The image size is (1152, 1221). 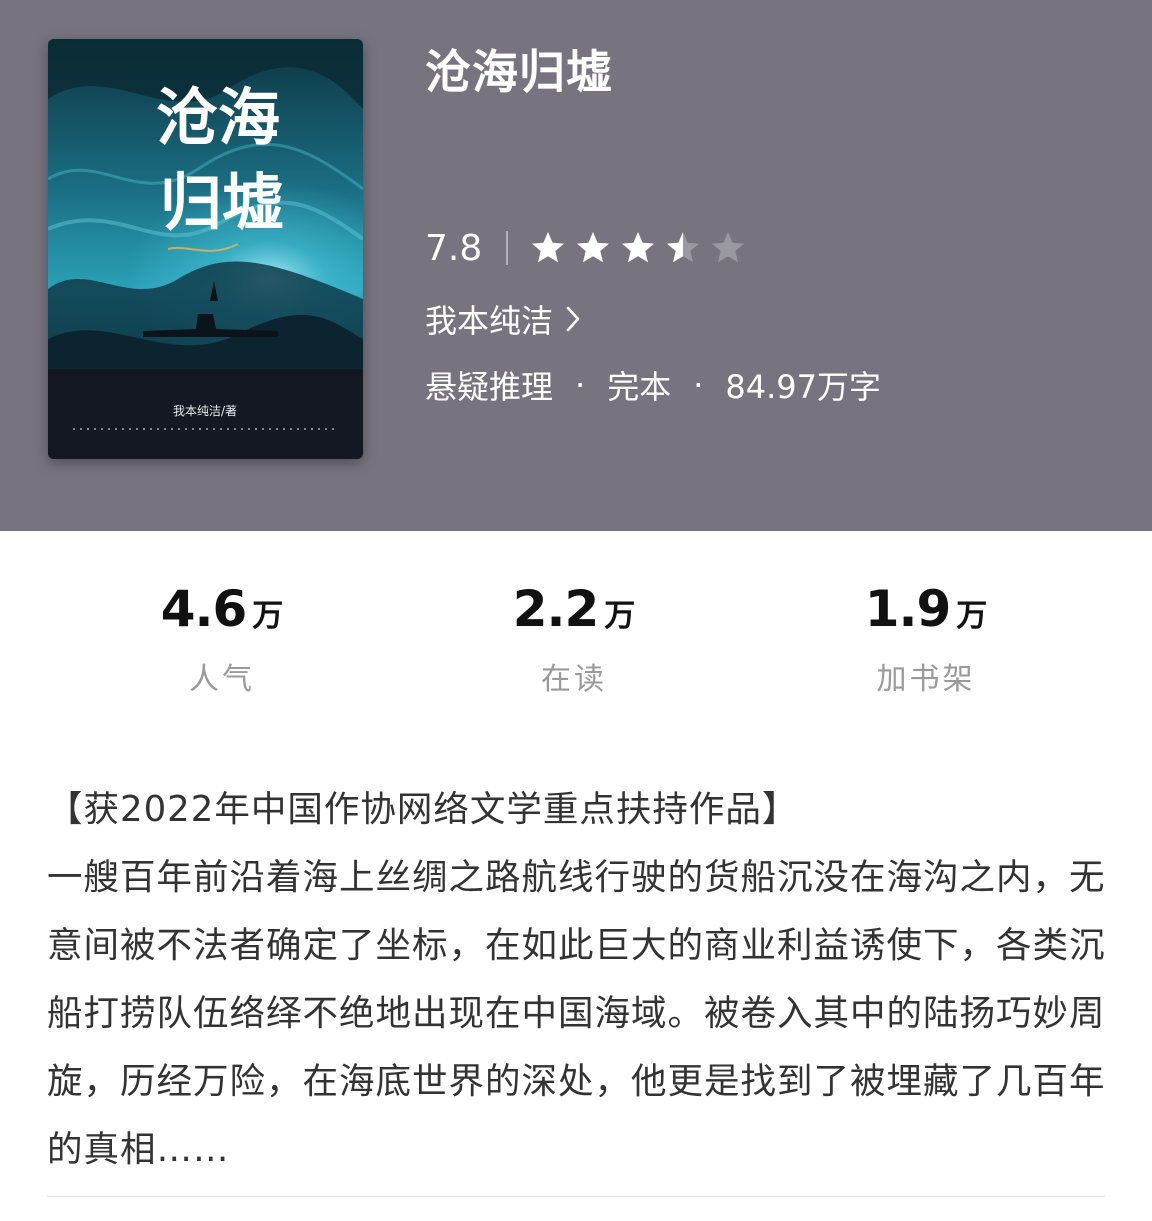 What do you see at coordinates (908, 609) in the screenshot?
I see `stat-number: 1.9` at bounding box center [908, 609].